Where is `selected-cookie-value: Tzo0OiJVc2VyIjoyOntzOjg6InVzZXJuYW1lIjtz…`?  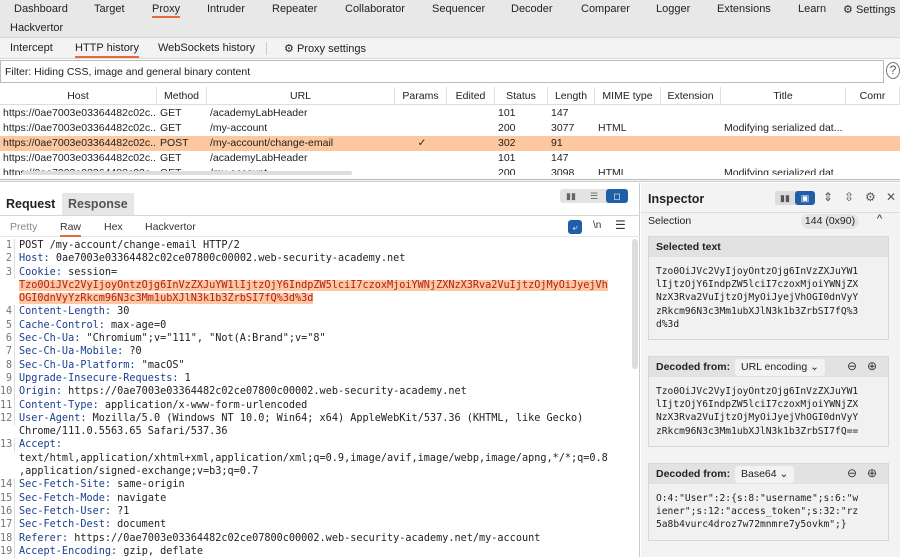
selected-cookie-value: Tzo0OiJVc2VyIjoyOntzOjg6InVzZXJuYW1lIjtz… is located at coordinates (313, 285).